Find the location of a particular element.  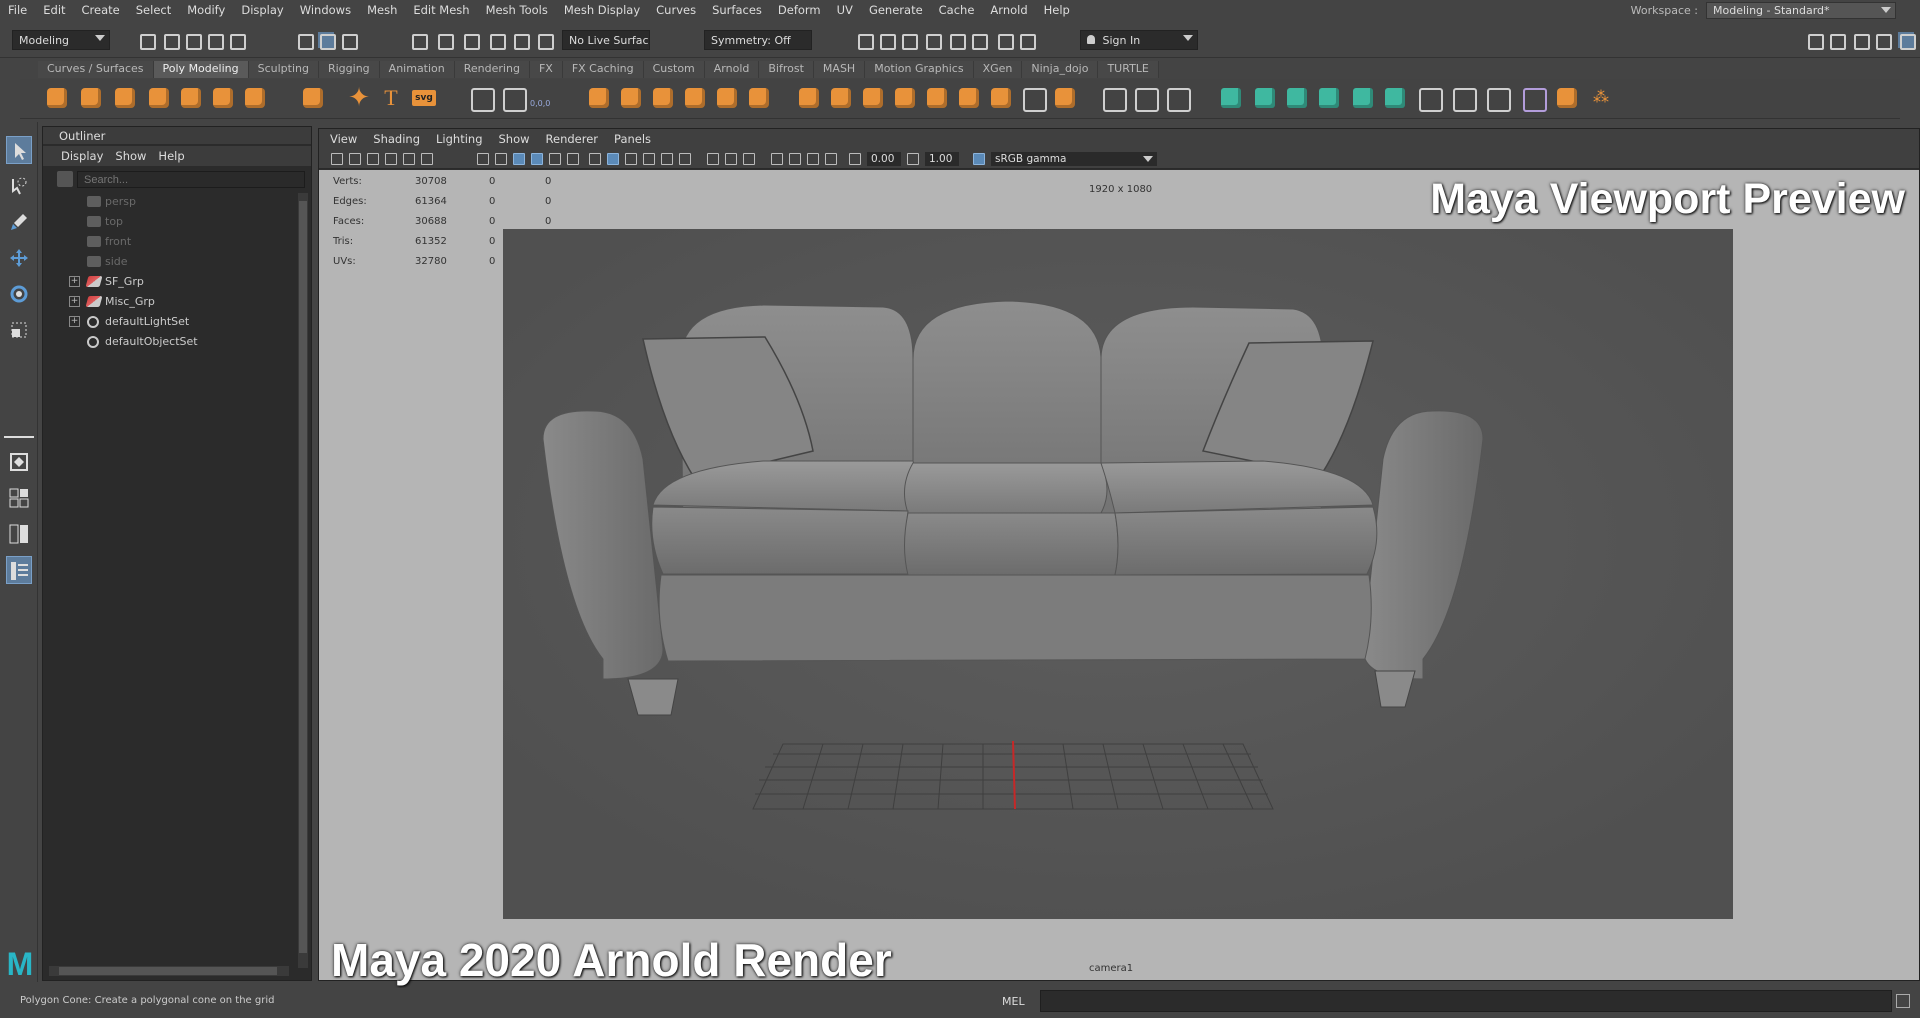

viewport-menu-view: View is located at coordinates (343, 139).